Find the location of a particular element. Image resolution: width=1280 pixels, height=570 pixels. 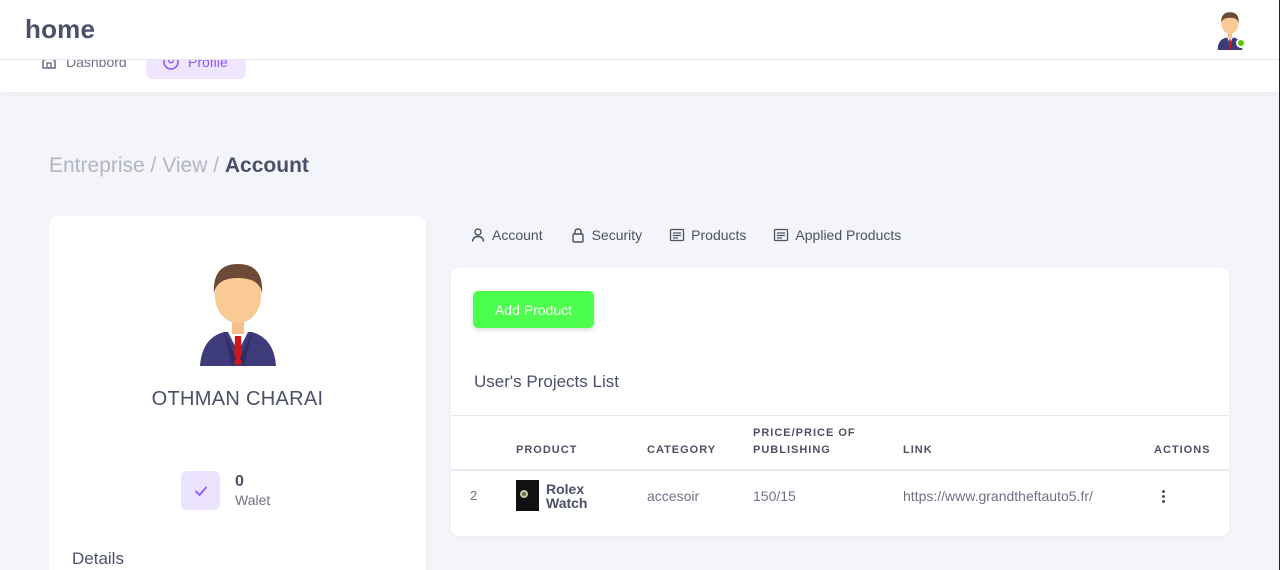

top-header: home is located at coordinates (640, 30).